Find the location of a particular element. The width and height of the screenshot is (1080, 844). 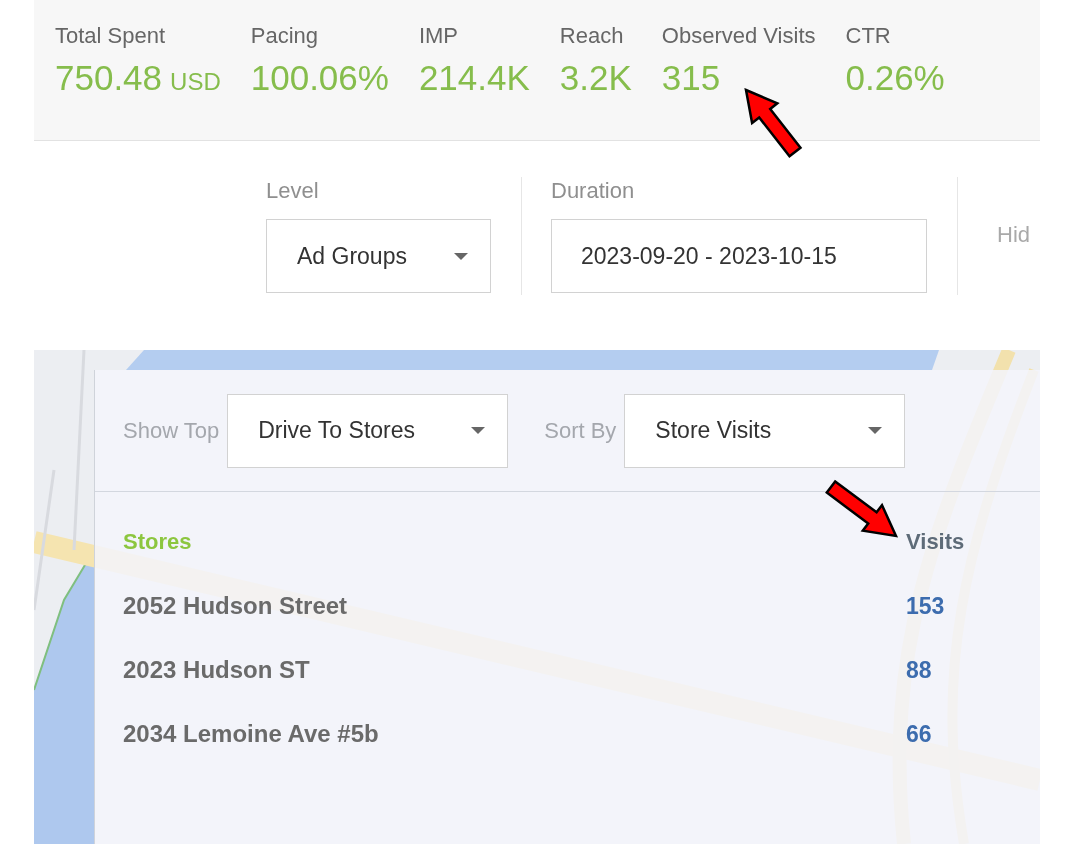

table-cell: 2023 Hudson ST is located at coordinates (216, 670).